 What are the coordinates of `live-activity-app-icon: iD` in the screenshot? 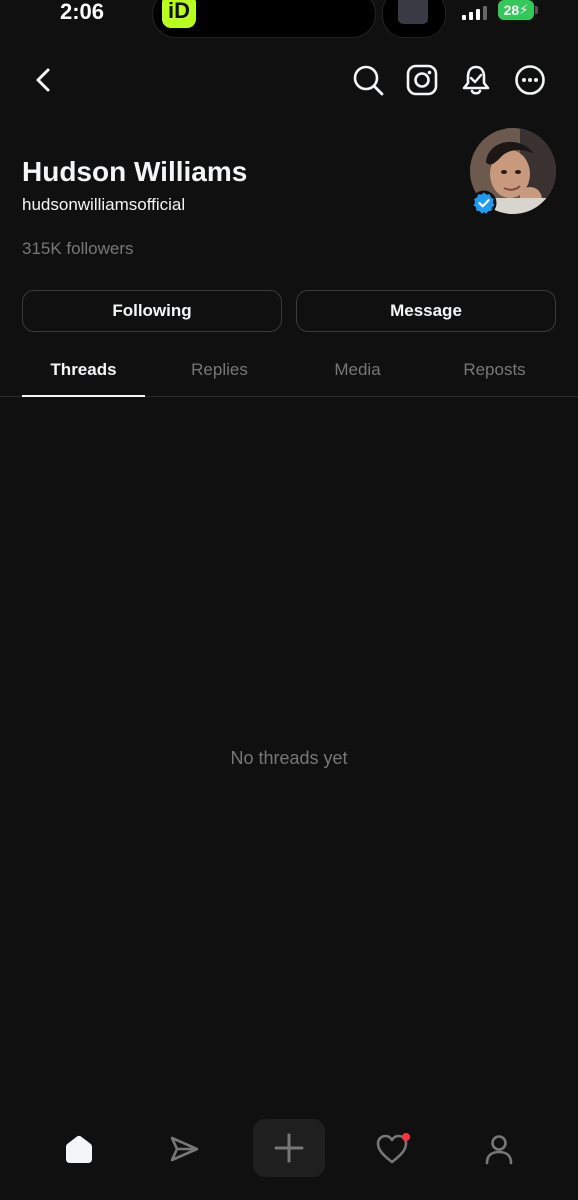 It's located at (179, 14).